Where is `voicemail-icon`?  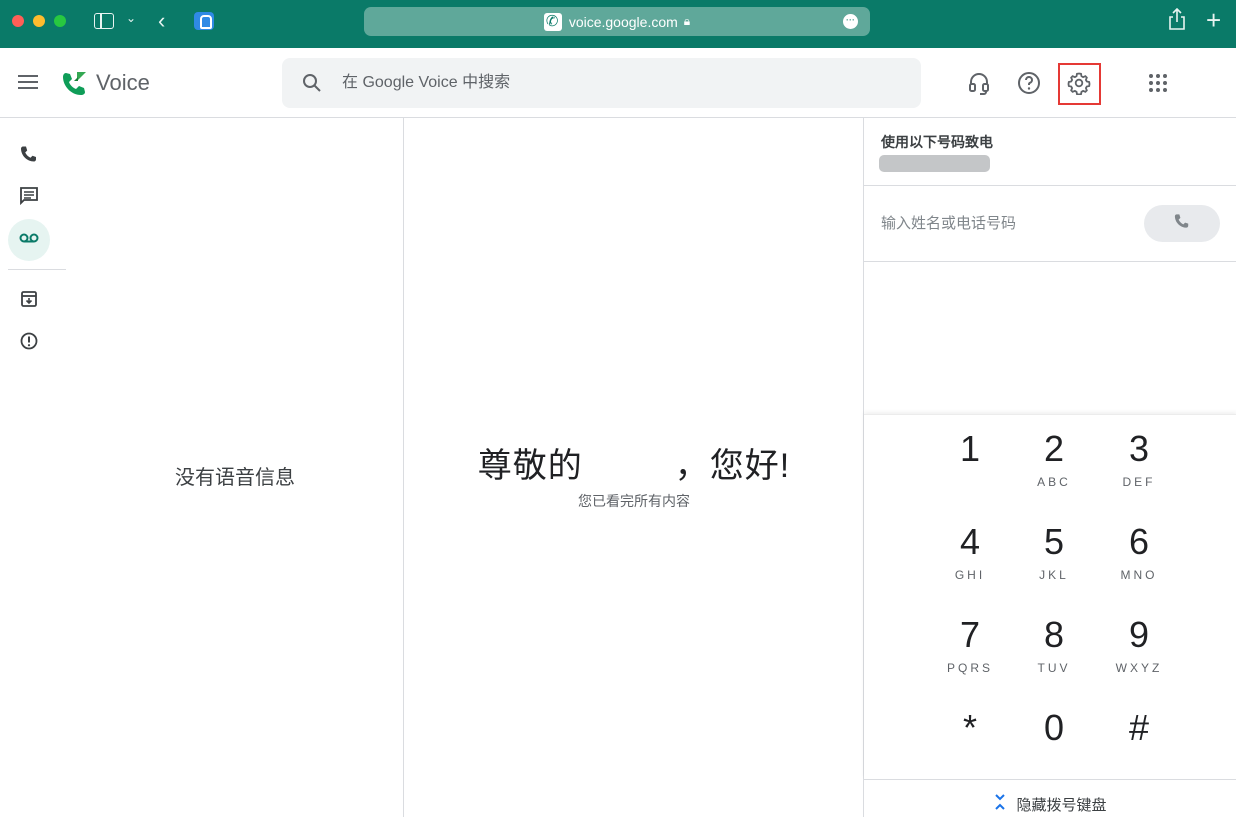
voicemail-icon is located at coordinates (29, 240).